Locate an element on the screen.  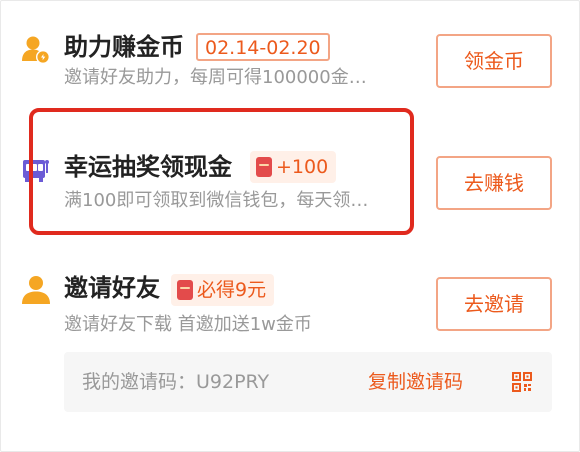
lottery-machine-icon is located at coordinates (36, 171).